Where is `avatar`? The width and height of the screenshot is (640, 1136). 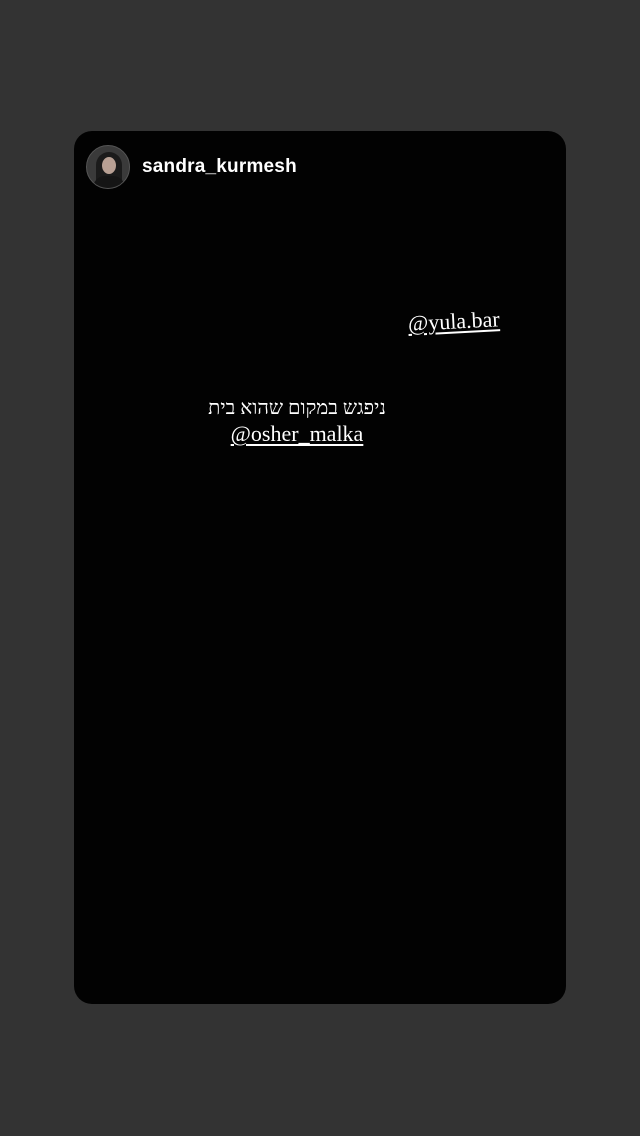
avatar is located at coordinates (108, 167).